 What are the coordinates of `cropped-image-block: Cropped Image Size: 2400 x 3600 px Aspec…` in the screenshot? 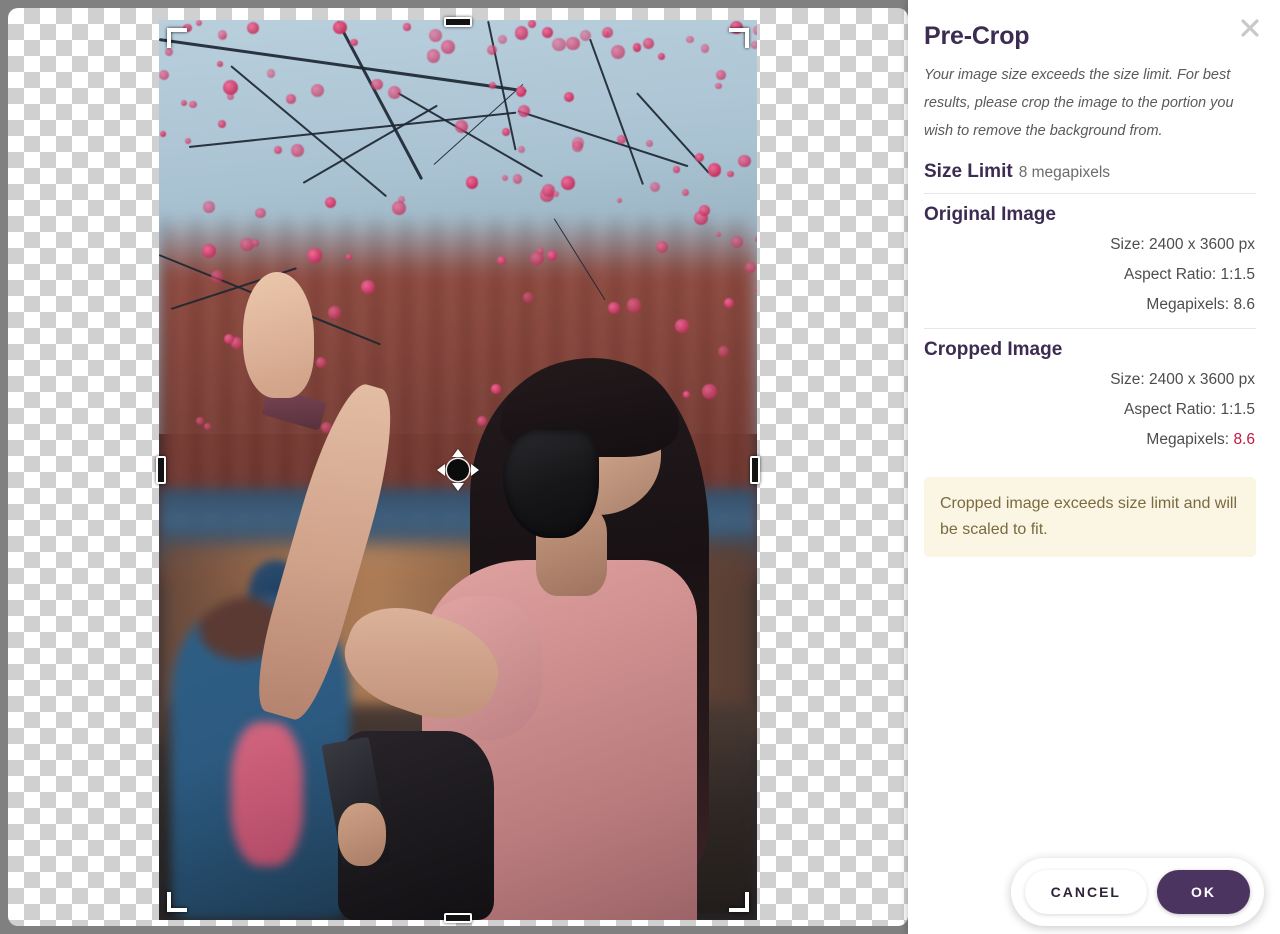 It's located at (1090, 397).